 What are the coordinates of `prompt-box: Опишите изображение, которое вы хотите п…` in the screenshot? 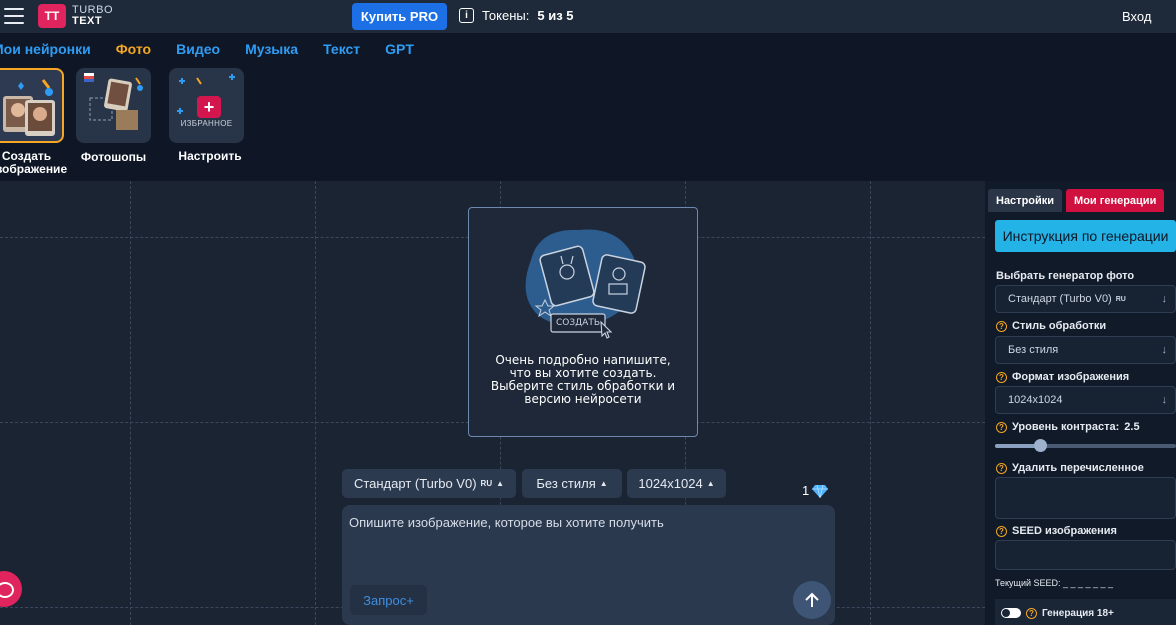 It's located at (588, 565).